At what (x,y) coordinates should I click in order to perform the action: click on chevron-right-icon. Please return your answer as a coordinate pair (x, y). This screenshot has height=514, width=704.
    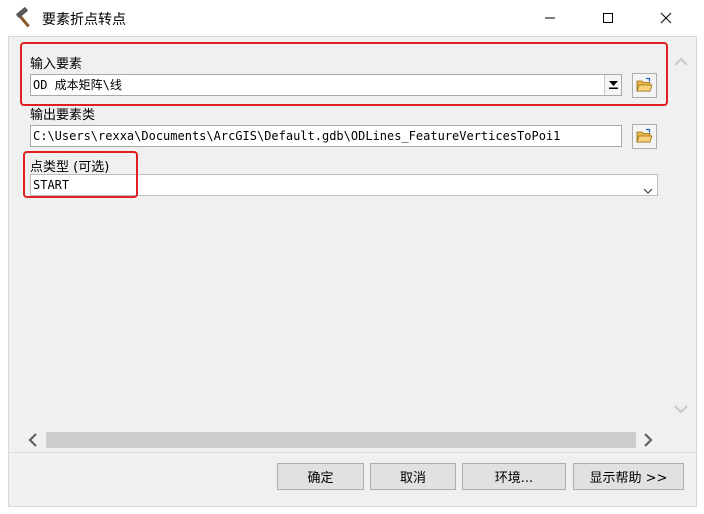
    Looking at the image, I should click on (648, 440).